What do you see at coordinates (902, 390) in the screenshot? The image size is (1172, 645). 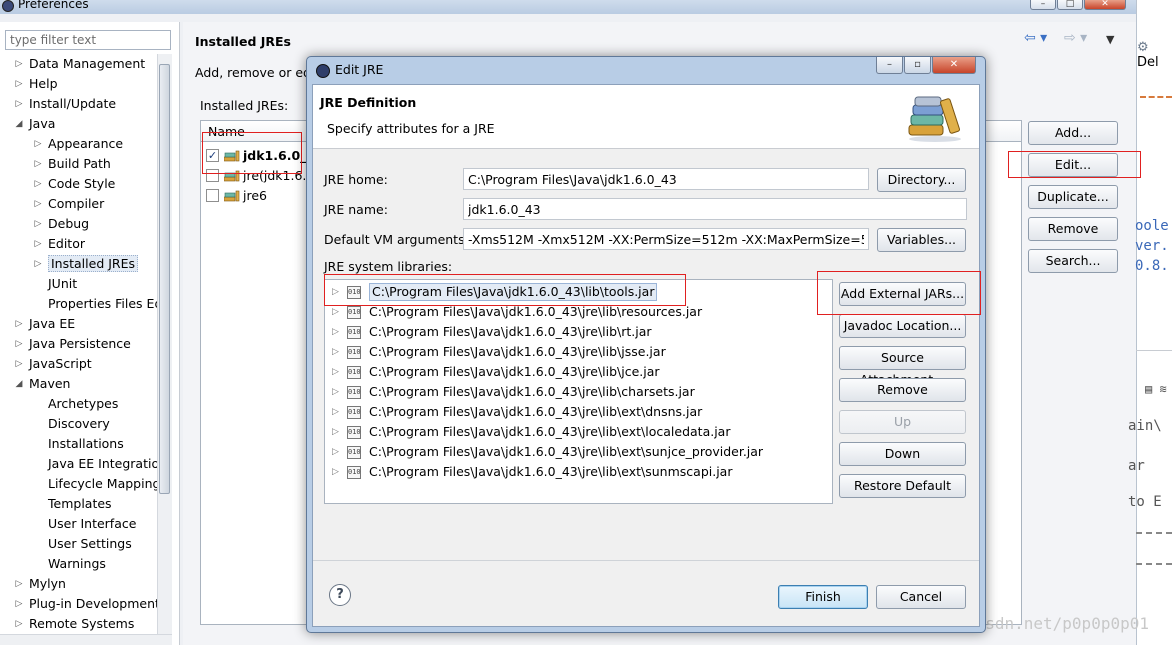 I see `remove-library-button: Remove` at bounding box center [902, 390].